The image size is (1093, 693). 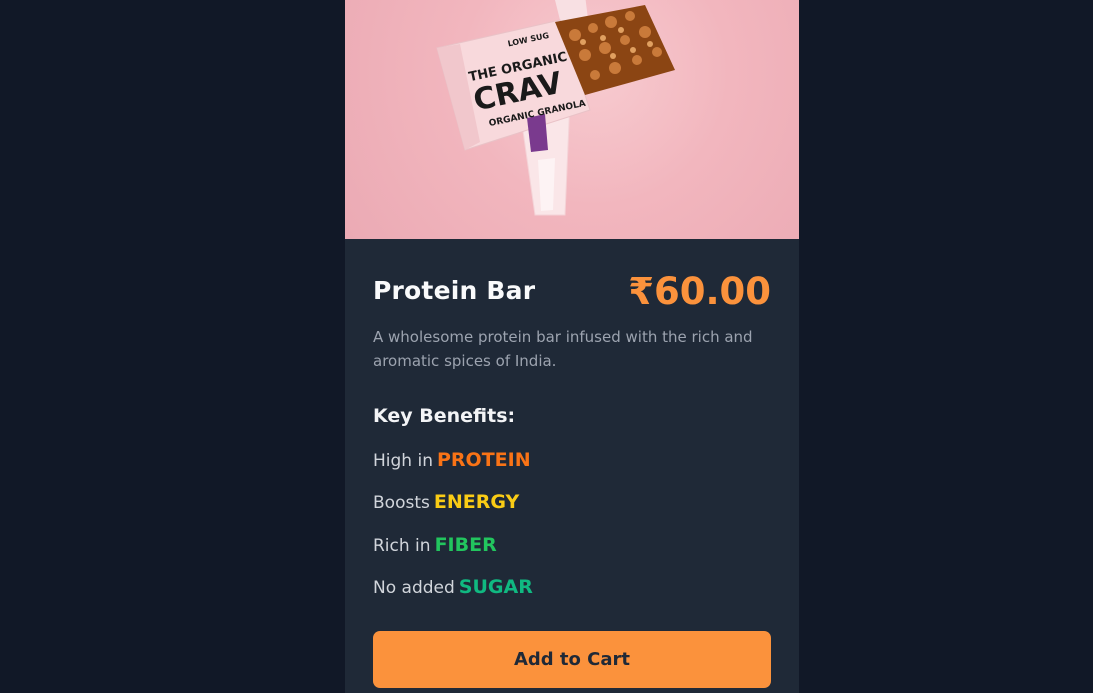 I want to click on benefit-item-fiber: Rich in FIBER, so click(x=435, y=545).